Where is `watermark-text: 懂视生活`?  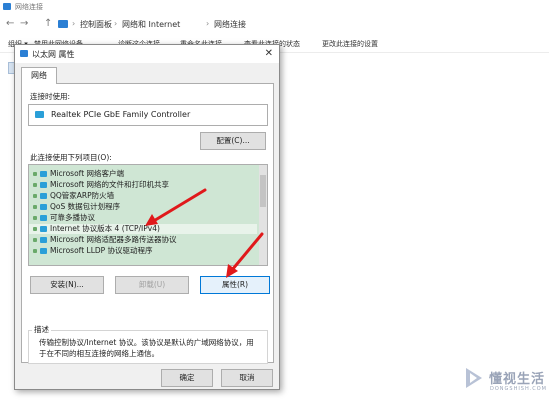
watermark-text: 懂视生活 is located at coordinates (517, 379).